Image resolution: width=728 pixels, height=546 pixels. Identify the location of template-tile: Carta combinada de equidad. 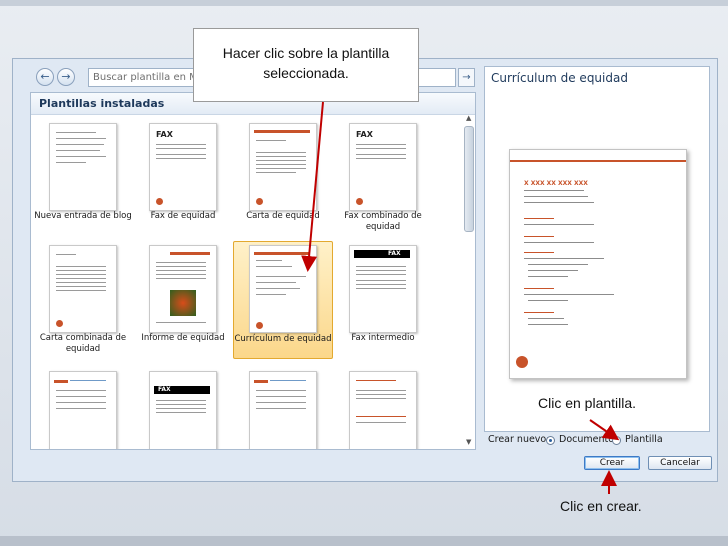
(83, 300).